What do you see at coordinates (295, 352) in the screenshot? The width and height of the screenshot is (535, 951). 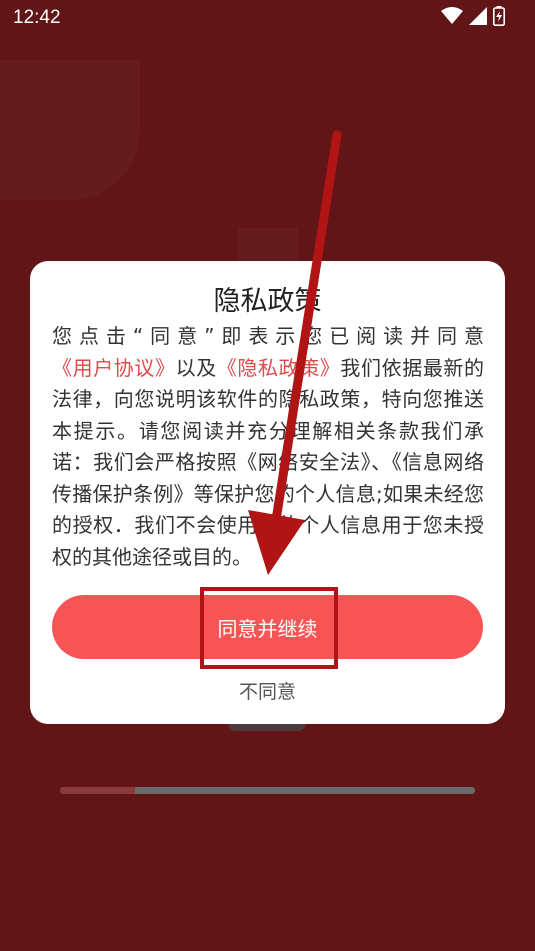 I see `annotation-arrow` at bounding box center [295, 352].